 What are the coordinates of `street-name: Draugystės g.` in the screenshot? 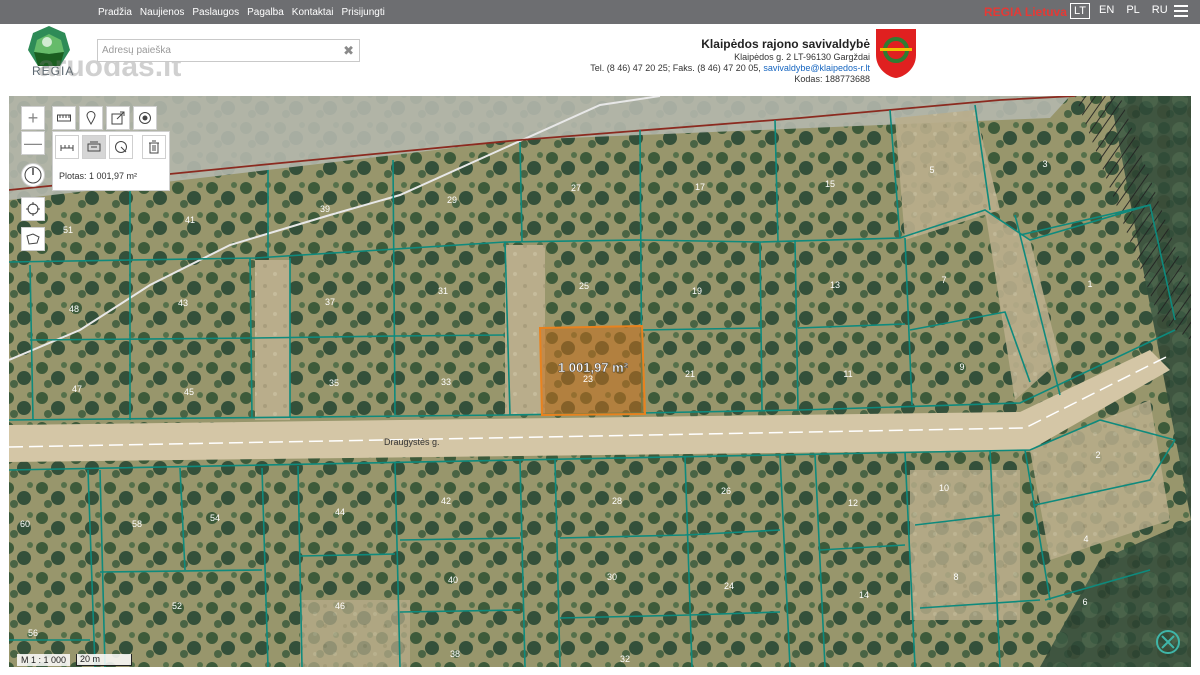 It's located at (412, 442).